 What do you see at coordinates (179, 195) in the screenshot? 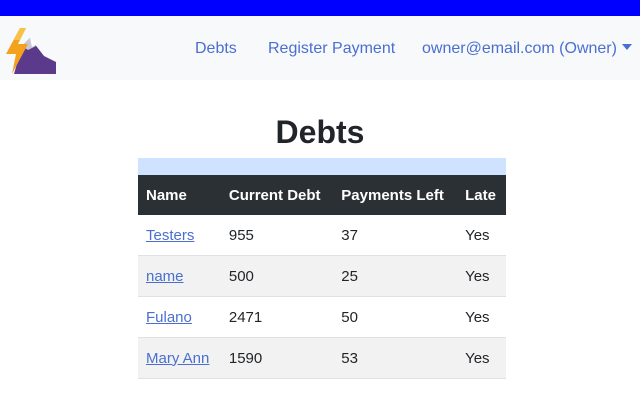
I see `column-header-name: Name` at bounding box center [179, 195].